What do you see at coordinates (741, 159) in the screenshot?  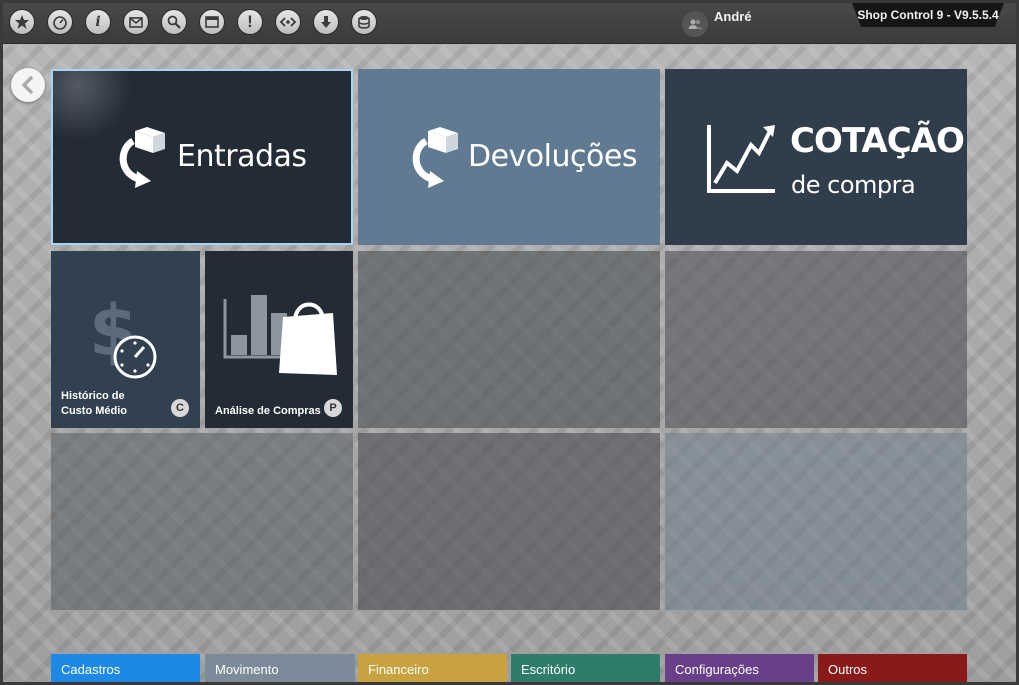 I see `line-chart-icon` at bounding box center [741, 159].